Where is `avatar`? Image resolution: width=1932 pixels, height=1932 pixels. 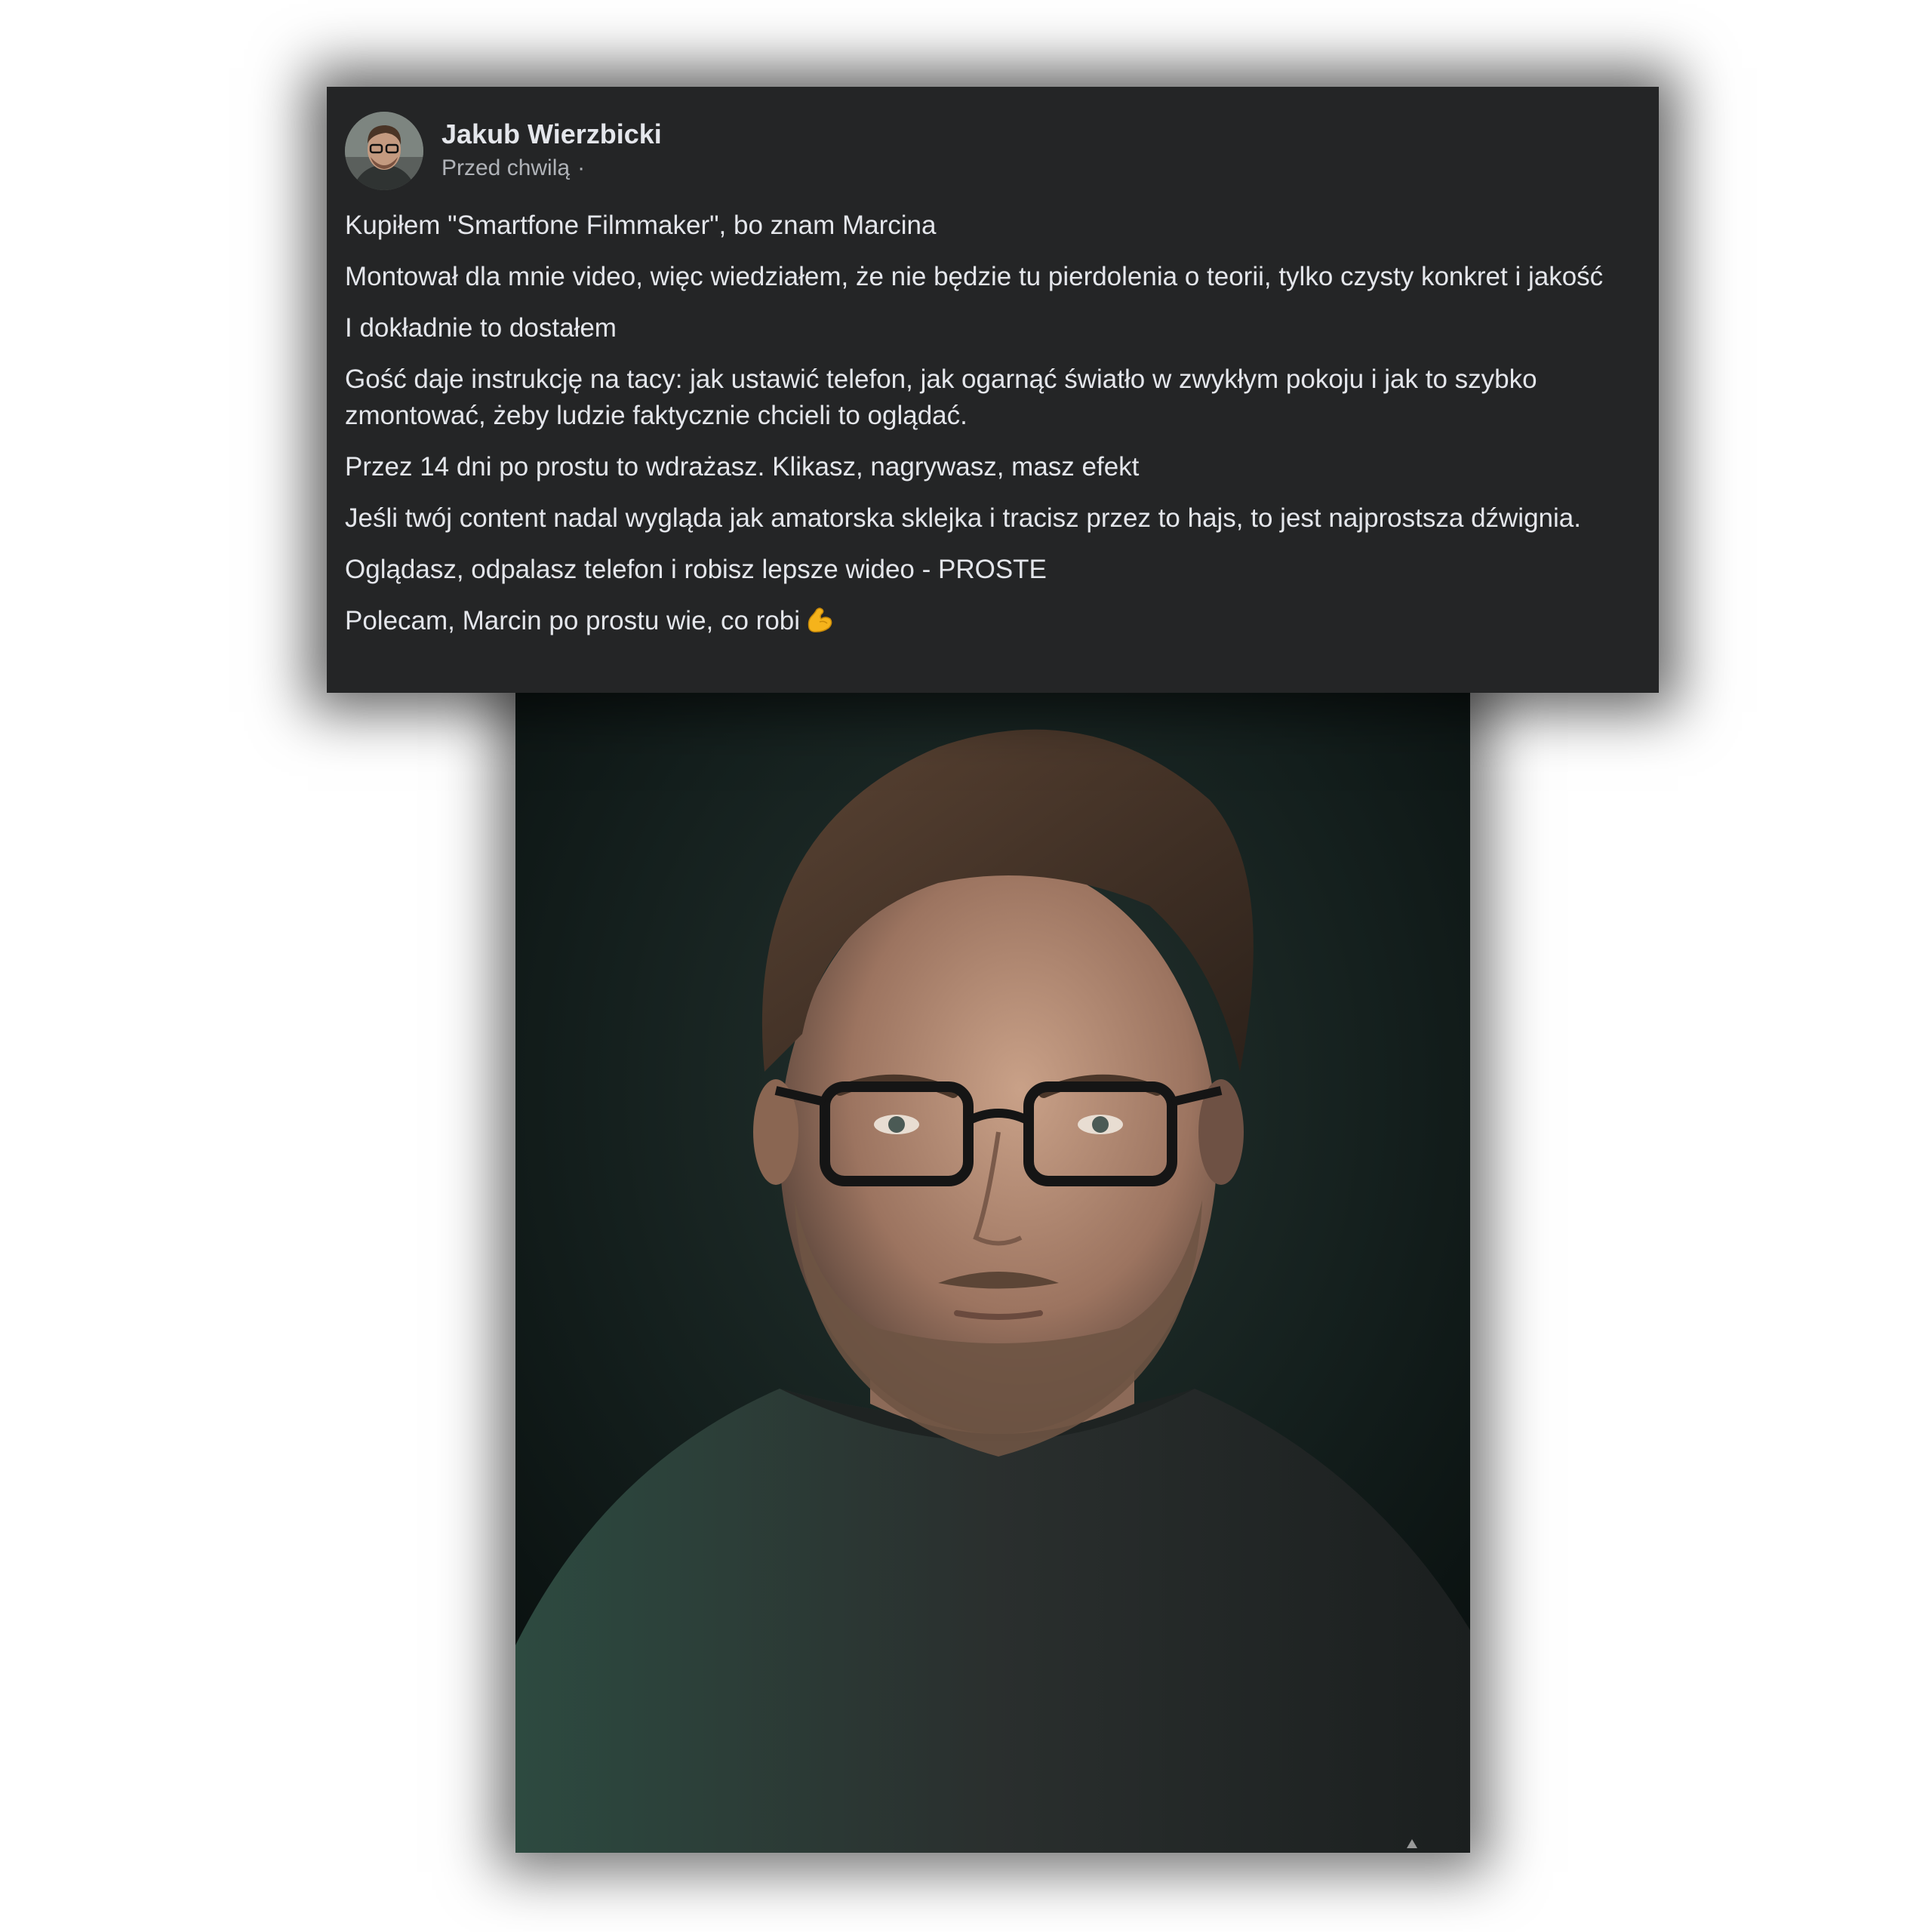
avatar is located at coordinates (384, 151).